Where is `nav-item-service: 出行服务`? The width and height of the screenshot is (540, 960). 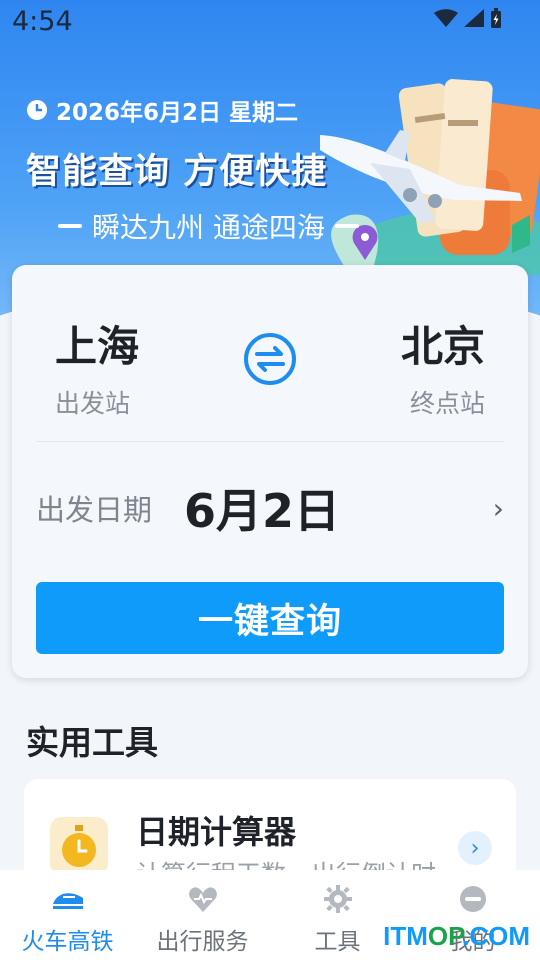
nav-item-service: 出行服务 is located at coordinates (202, 915).